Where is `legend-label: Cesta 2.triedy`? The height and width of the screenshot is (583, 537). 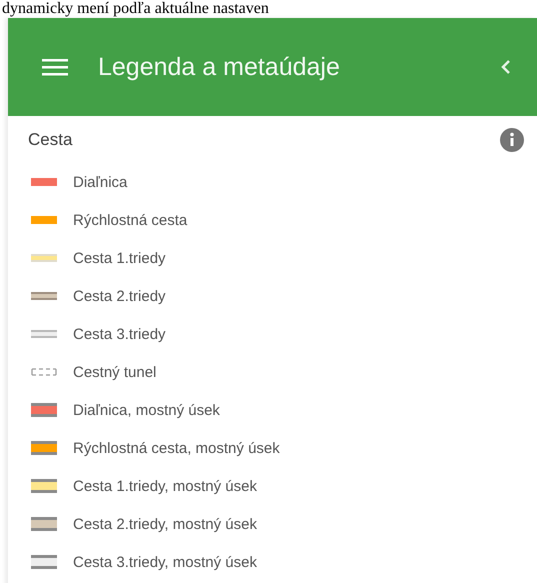
legend-label: Cesta 2.triedy is located at coordinates (119, 296).